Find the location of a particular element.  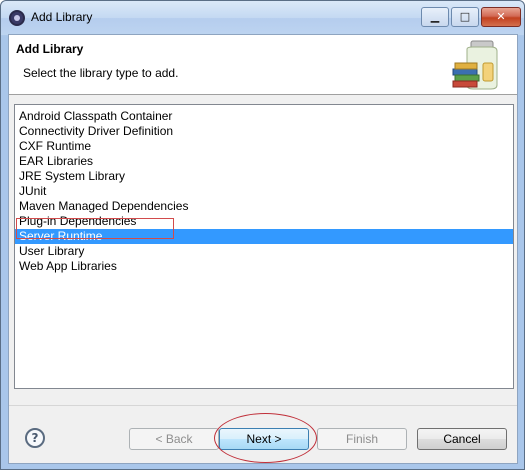

eclipse-icon is located at coordinates (17, 18).